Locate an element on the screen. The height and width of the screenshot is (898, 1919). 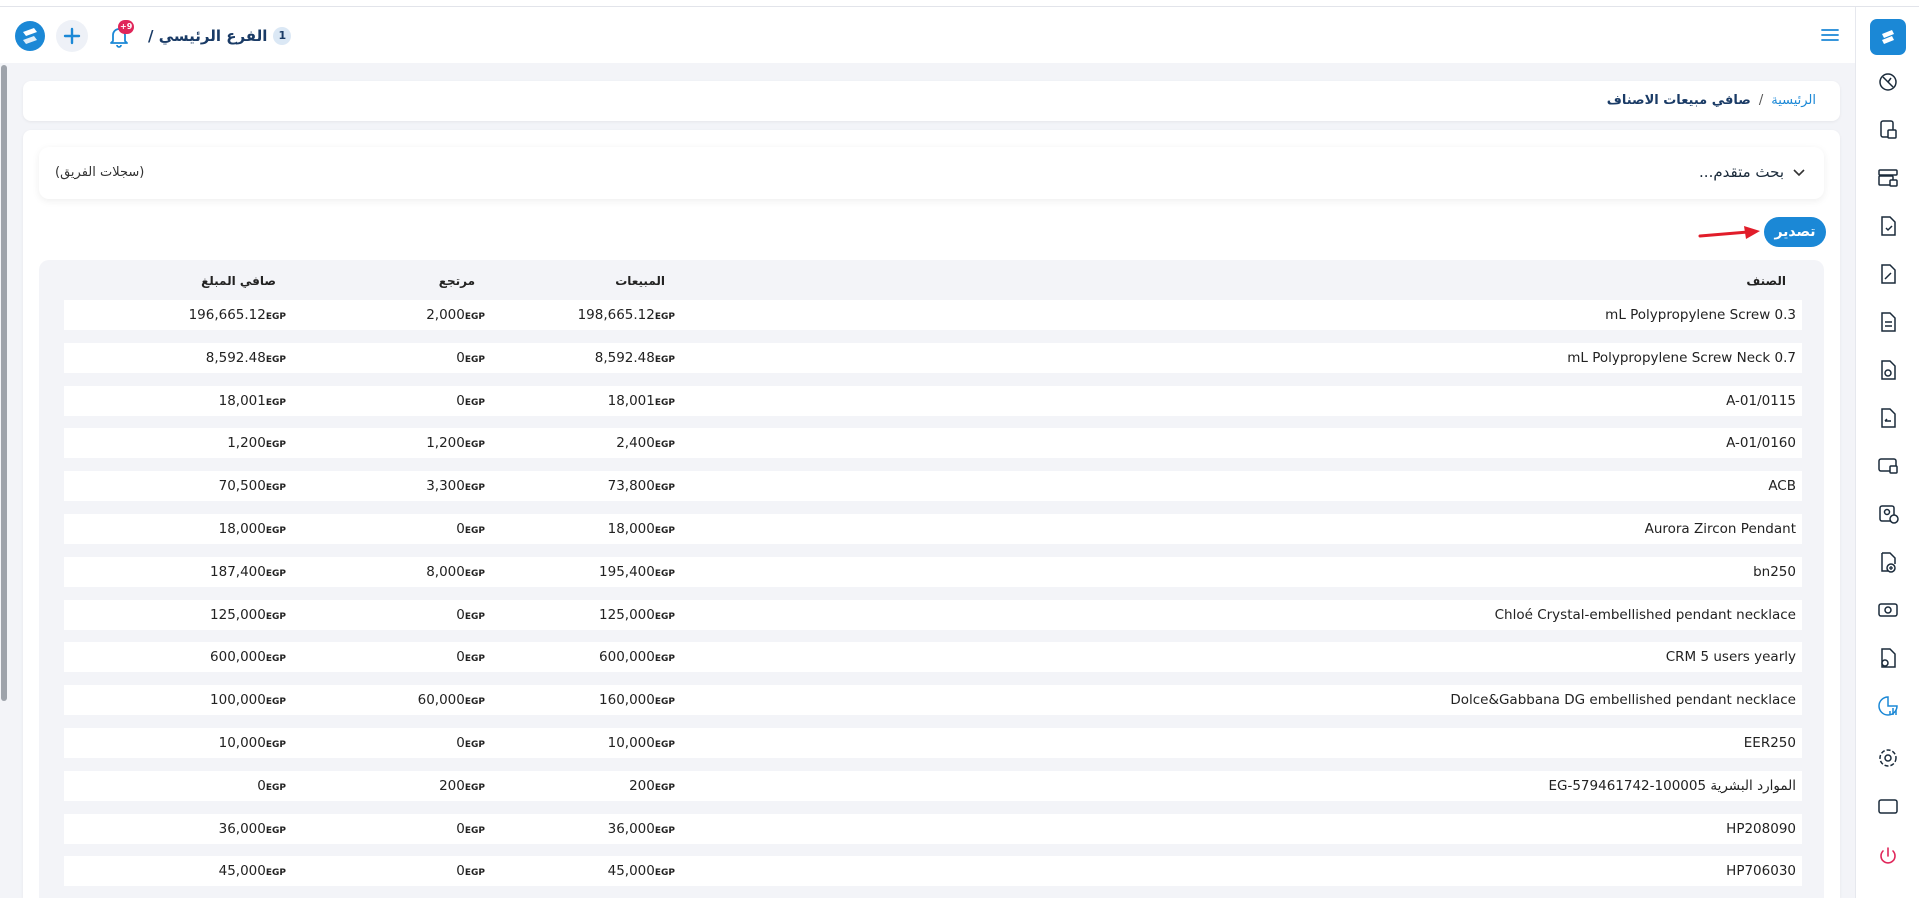
annotation-arrow-icon is located at coordinates (1729, 232).